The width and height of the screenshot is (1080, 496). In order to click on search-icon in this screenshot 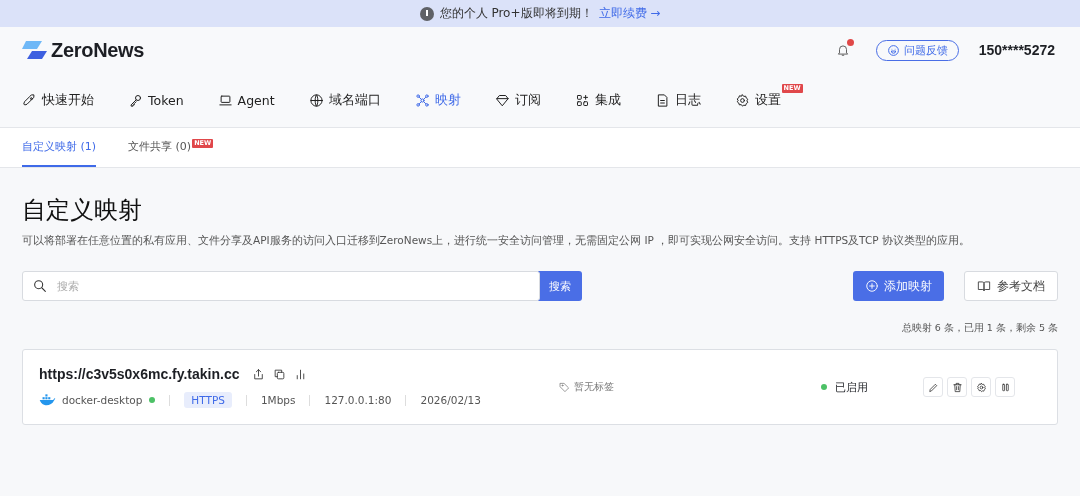, I will do `click(40, 286)`.